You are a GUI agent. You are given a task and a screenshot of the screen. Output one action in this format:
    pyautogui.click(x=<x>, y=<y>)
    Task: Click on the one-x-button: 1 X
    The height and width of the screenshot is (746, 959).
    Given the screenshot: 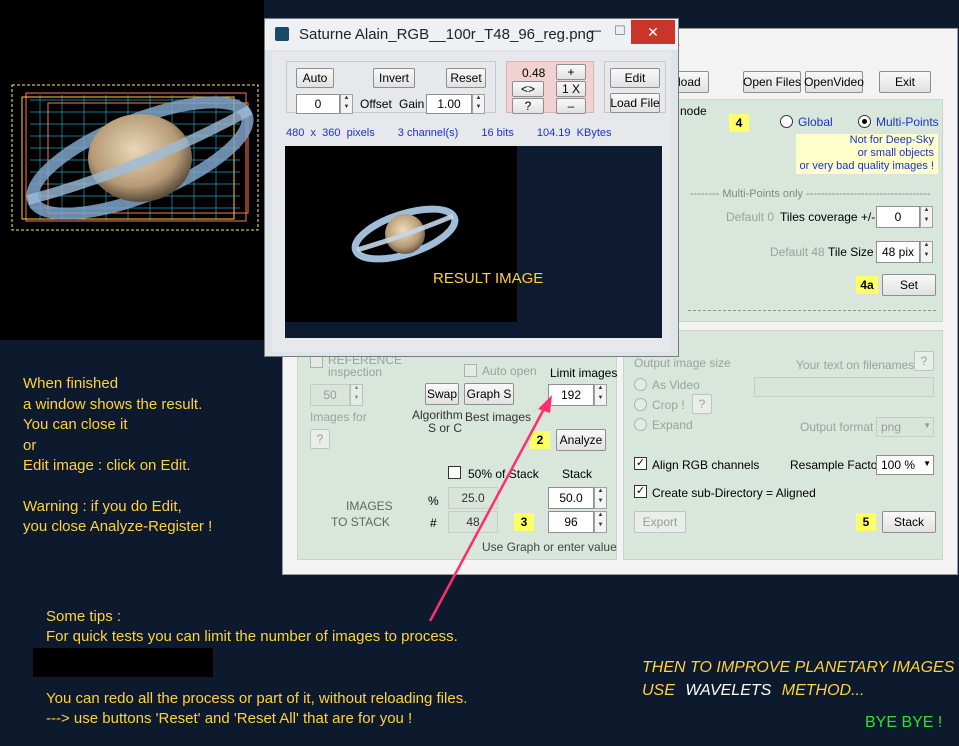 What is the action you would take?
    pyautogui.click(x=571, y=89)
    